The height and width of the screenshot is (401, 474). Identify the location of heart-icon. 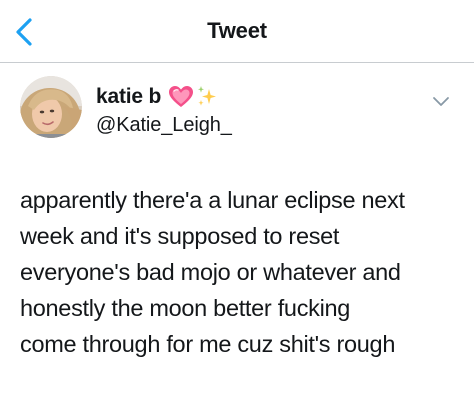
(181, 97).